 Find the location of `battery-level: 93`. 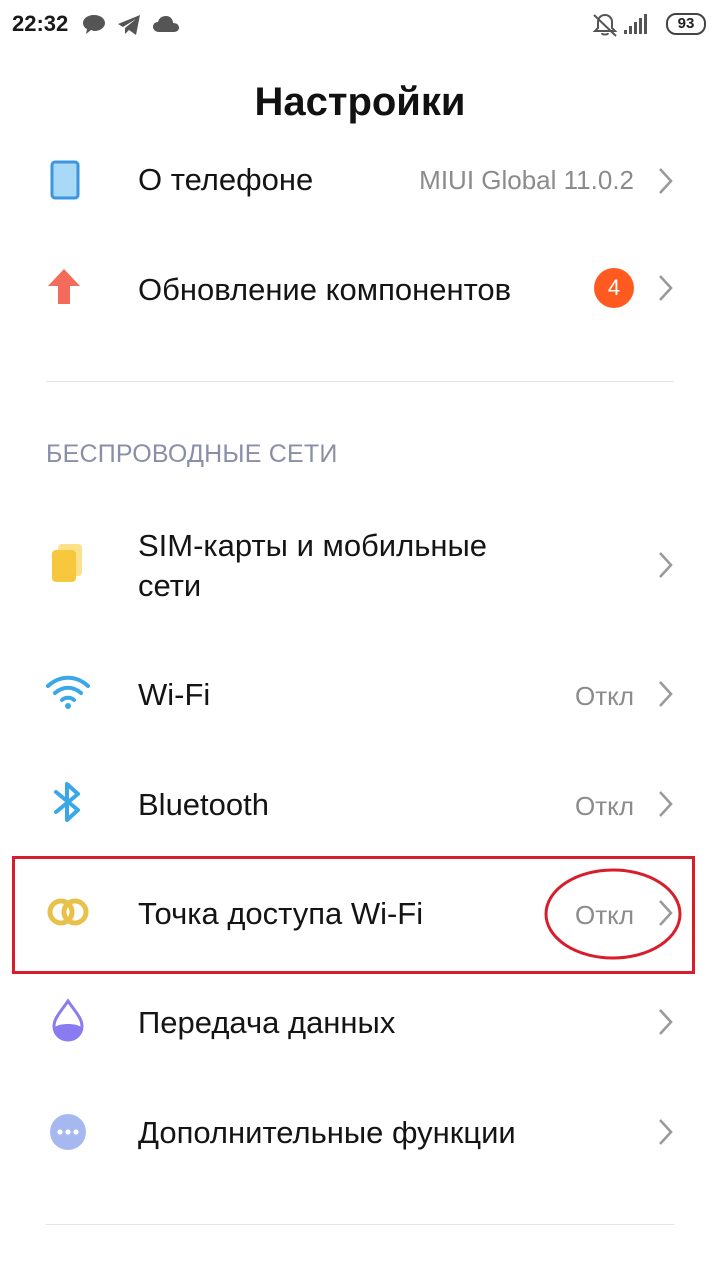

battery-level: 93 is located at coordinates (686, 23).